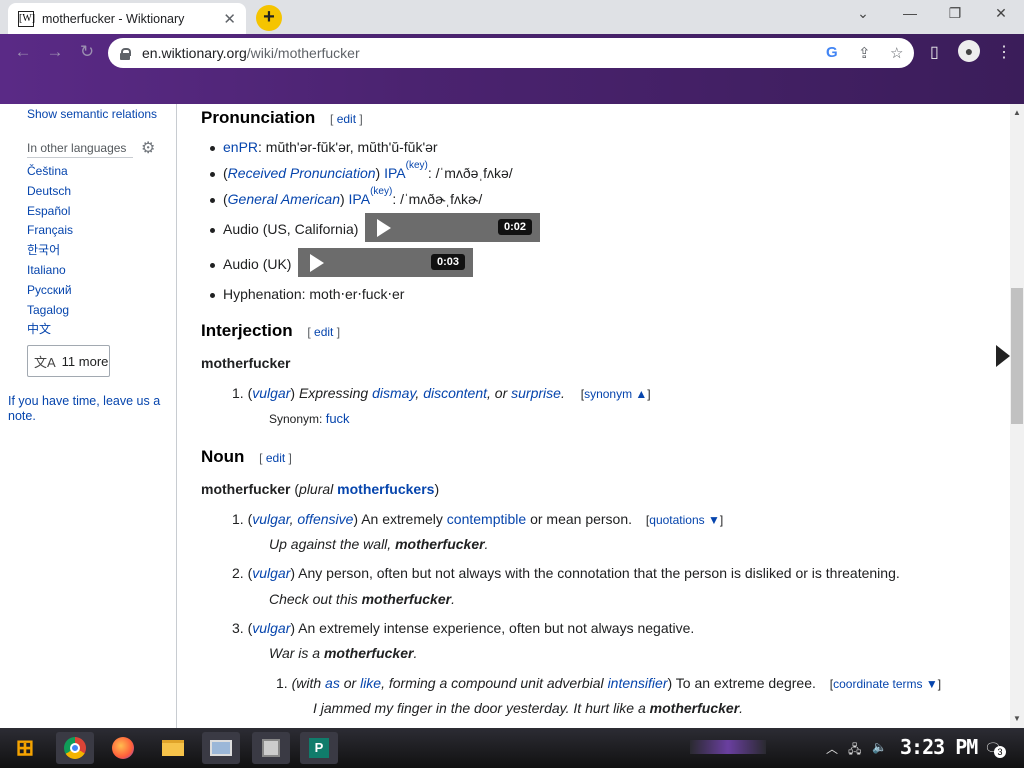 The image size is (1024, 768). I want to click on intensifier-link: intensifier, so click(638, 683).